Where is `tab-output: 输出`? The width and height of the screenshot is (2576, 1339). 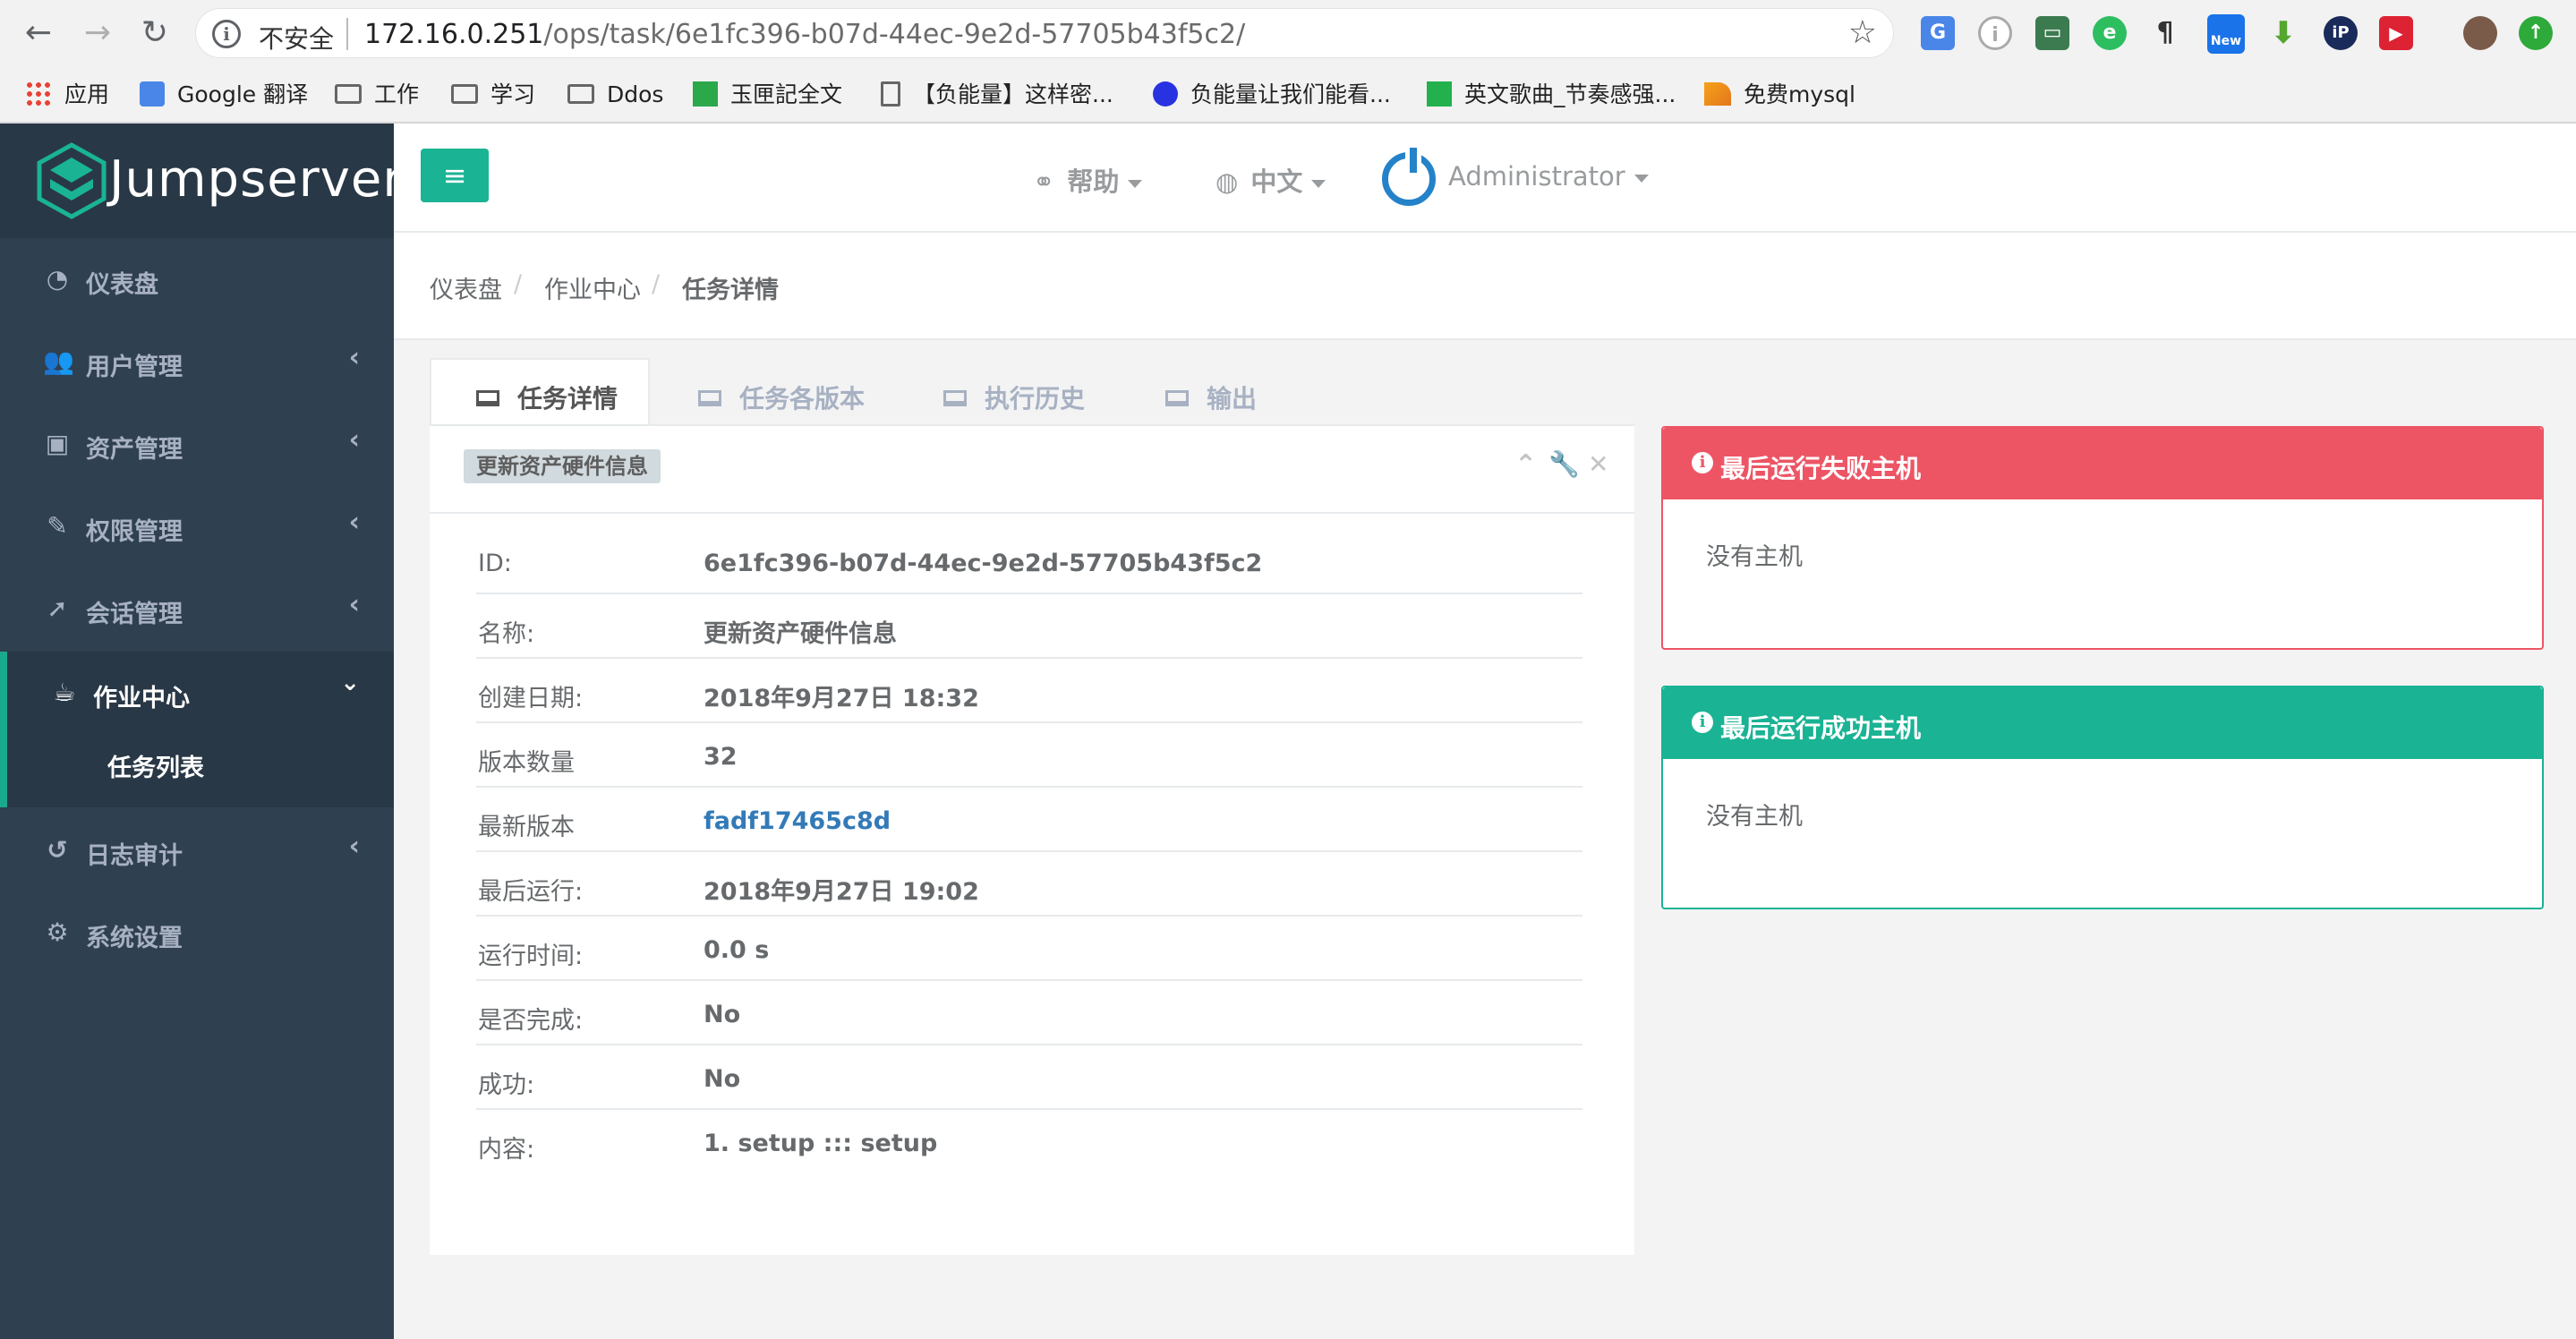 tab-output: 输出 is located at coordinates (1211, 392).